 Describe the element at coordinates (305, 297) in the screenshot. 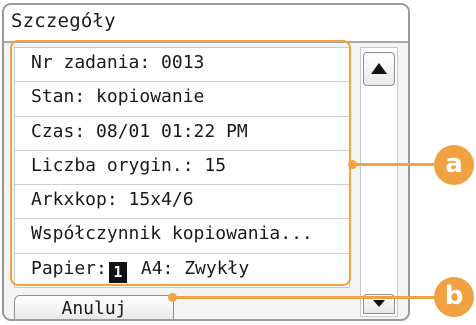

I see `callout-b-line` at that location.